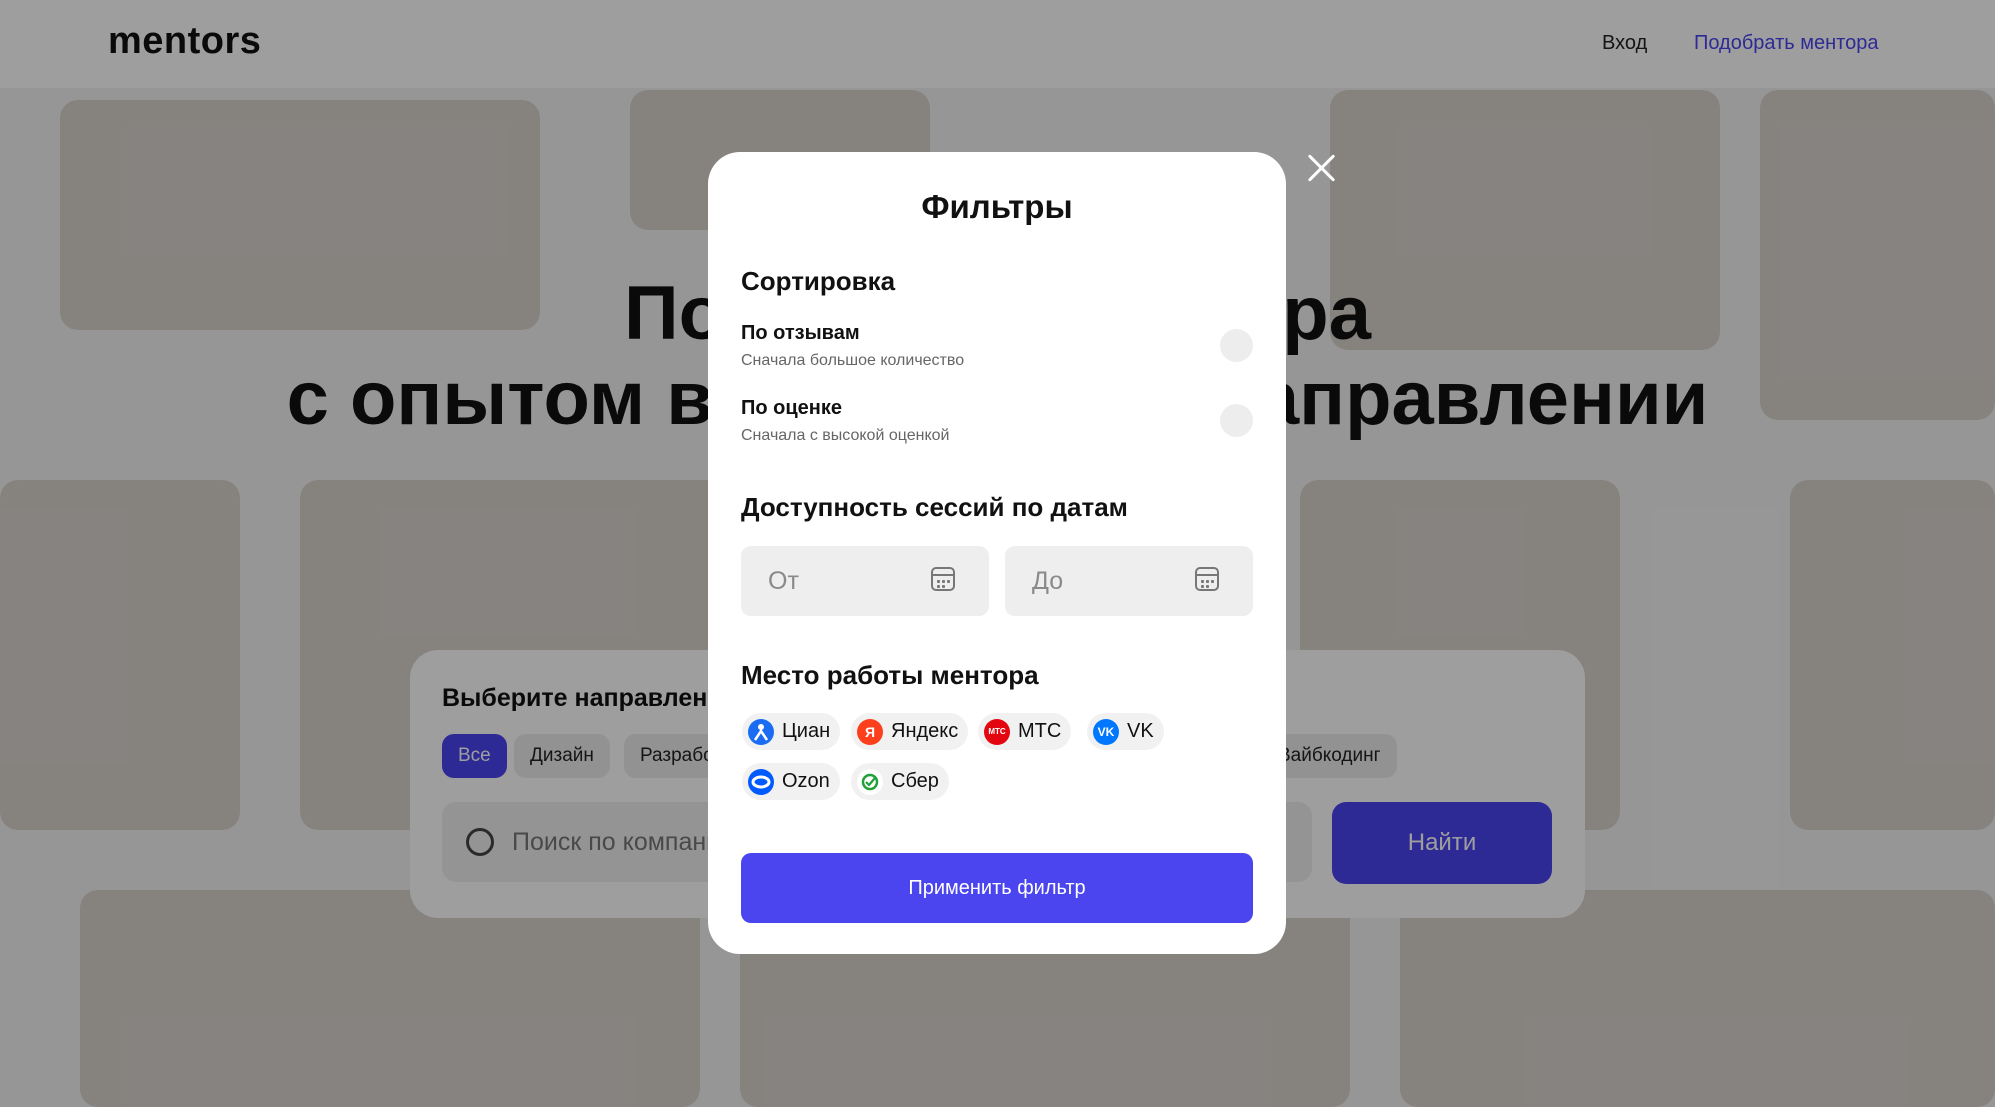 The image size is (1995, 1107). What do you see at coordinates (853, 360) in the screenshot?
I see `sort-by-reviews-sub: Сначала большое количество` at bounding box center [853, 360].